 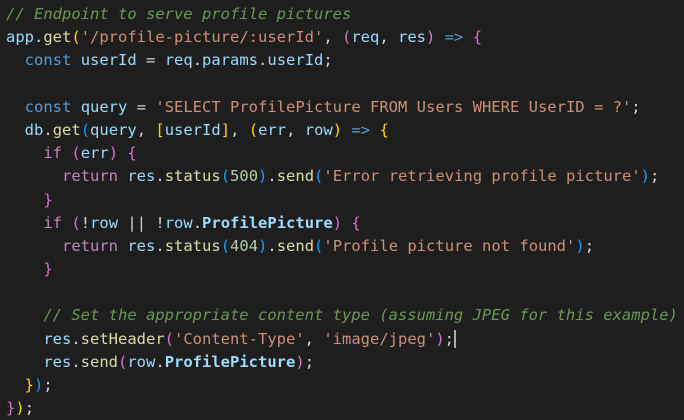 What do you see at coordinates (160, 222) in the screenshot?
I see `code-token: !` at bounding box center [160, 222].